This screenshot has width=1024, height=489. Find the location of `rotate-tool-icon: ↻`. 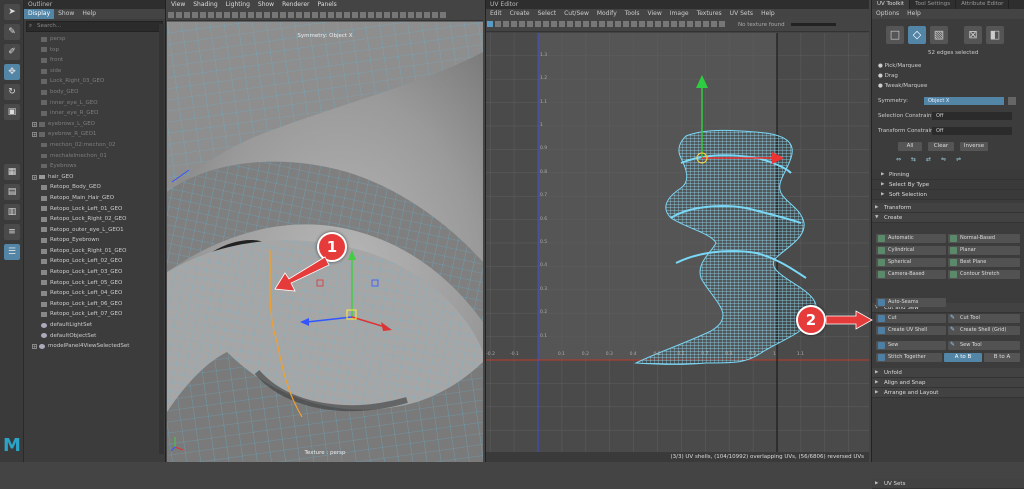

rotate-tool-icon: ↻ is located at coordinates (12, 92).